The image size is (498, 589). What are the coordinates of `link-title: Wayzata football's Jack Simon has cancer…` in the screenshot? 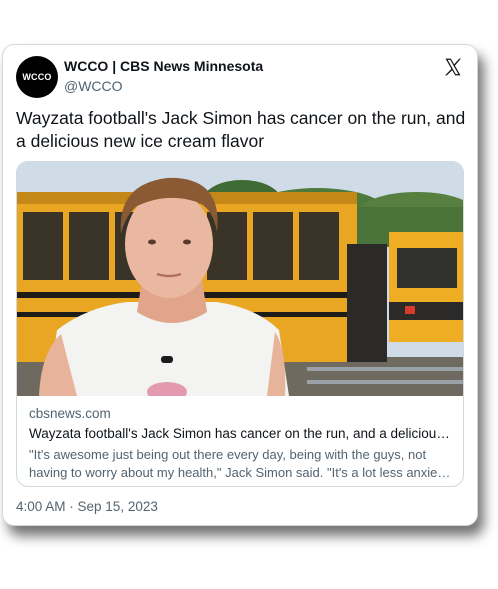 It's located at (241, 433).